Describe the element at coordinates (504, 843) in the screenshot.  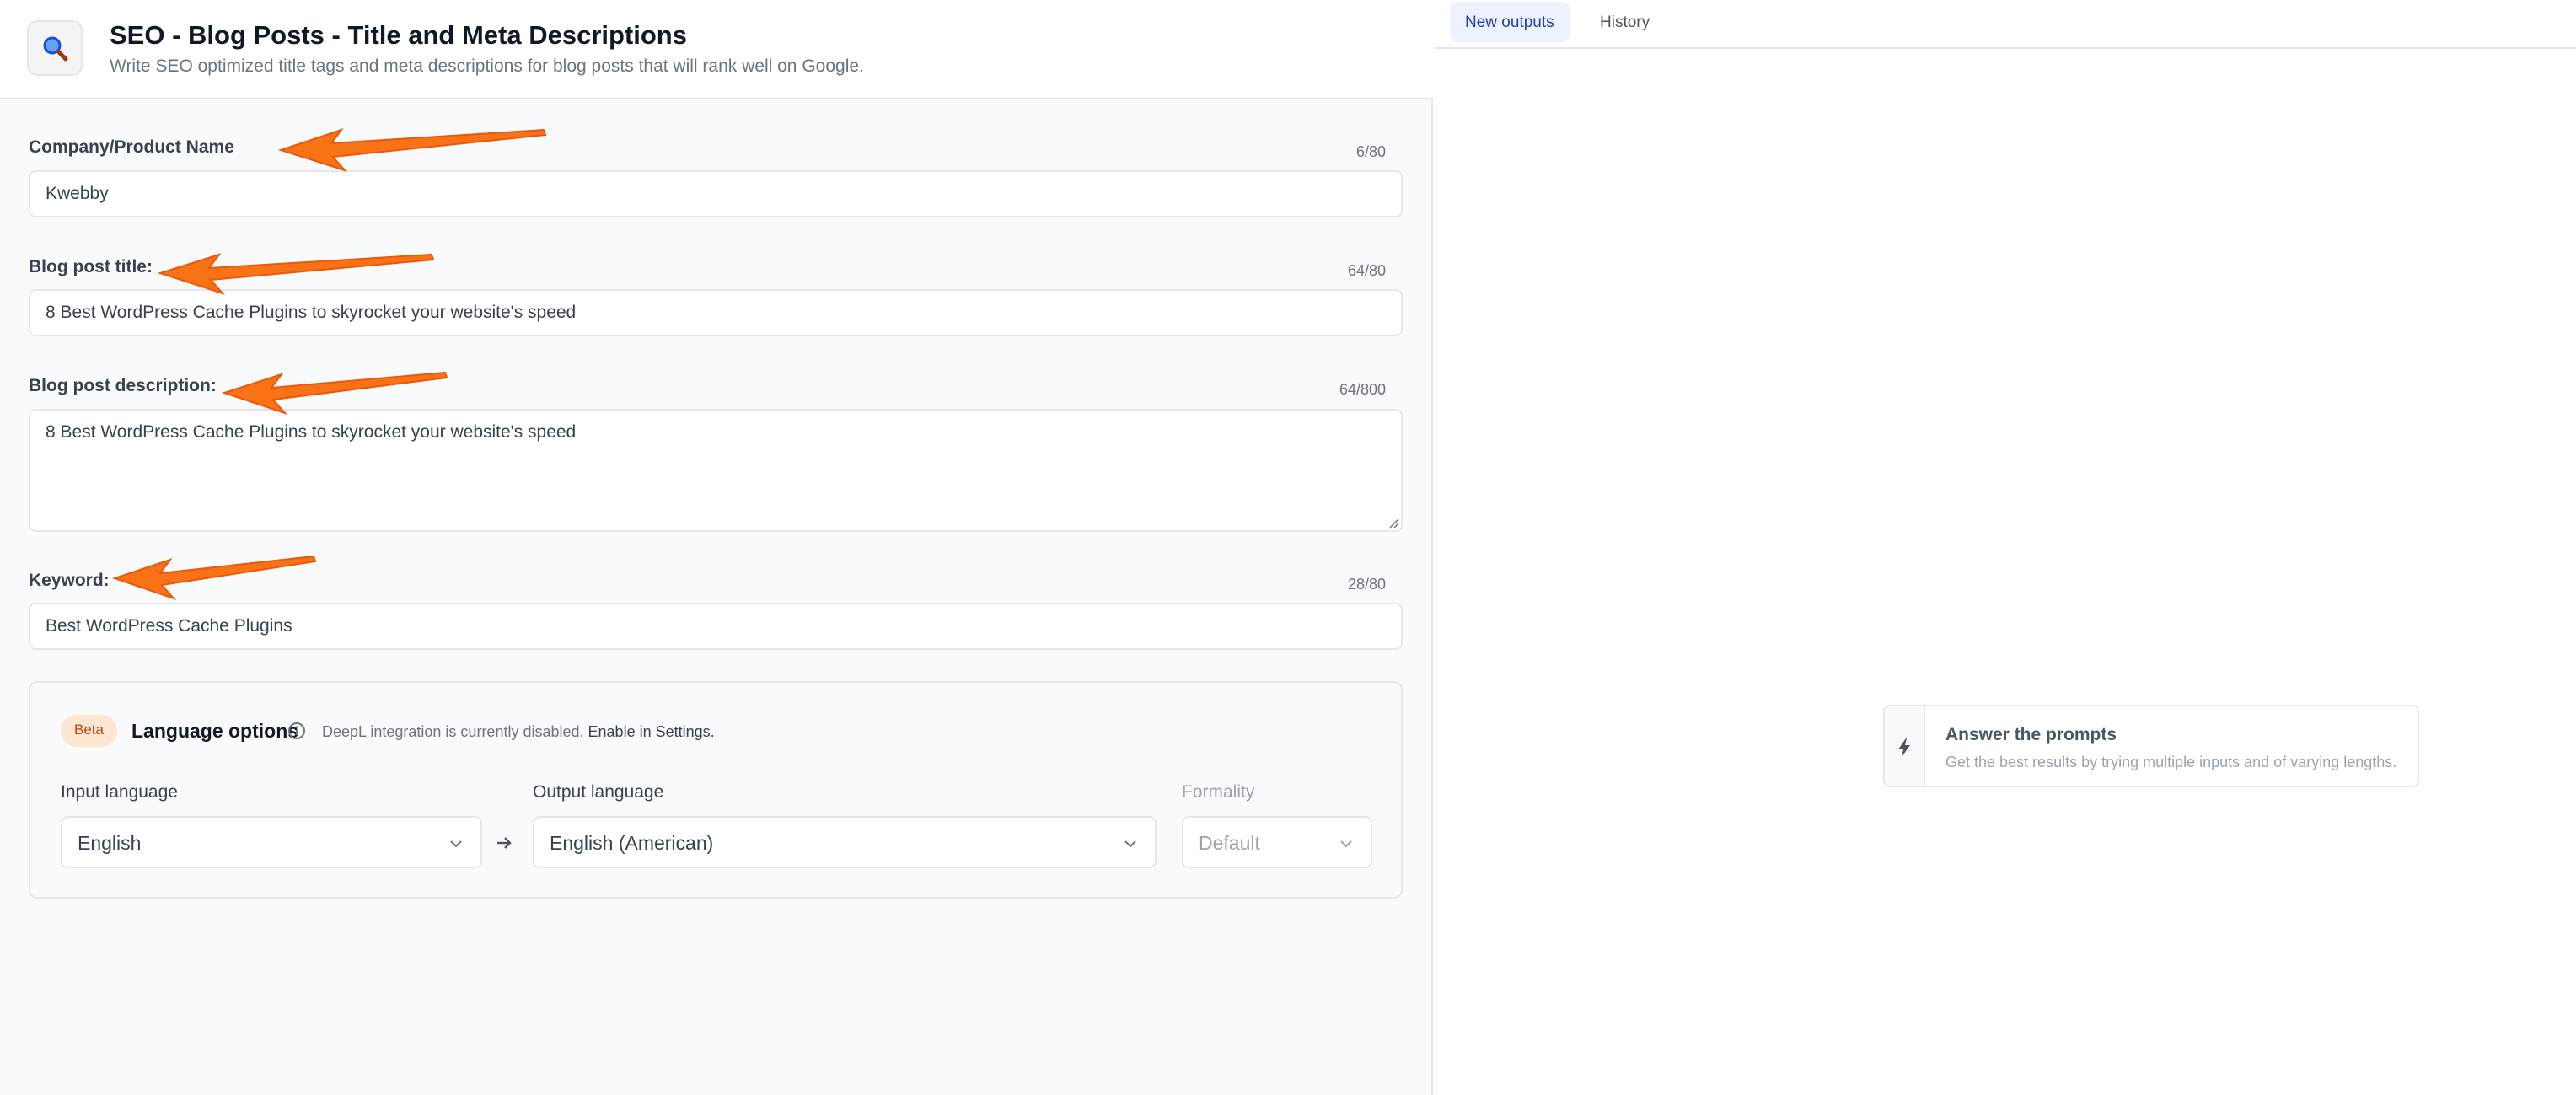
I see `arrow-right-icon` at that location.